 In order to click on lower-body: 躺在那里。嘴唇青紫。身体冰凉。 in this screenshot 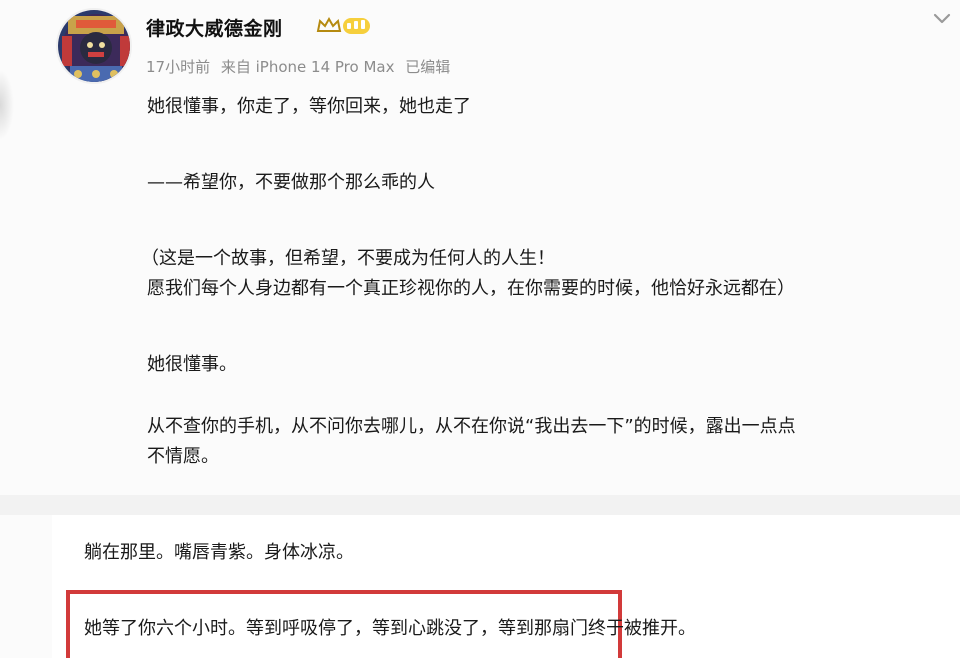, I will do `click(514, 553)`.